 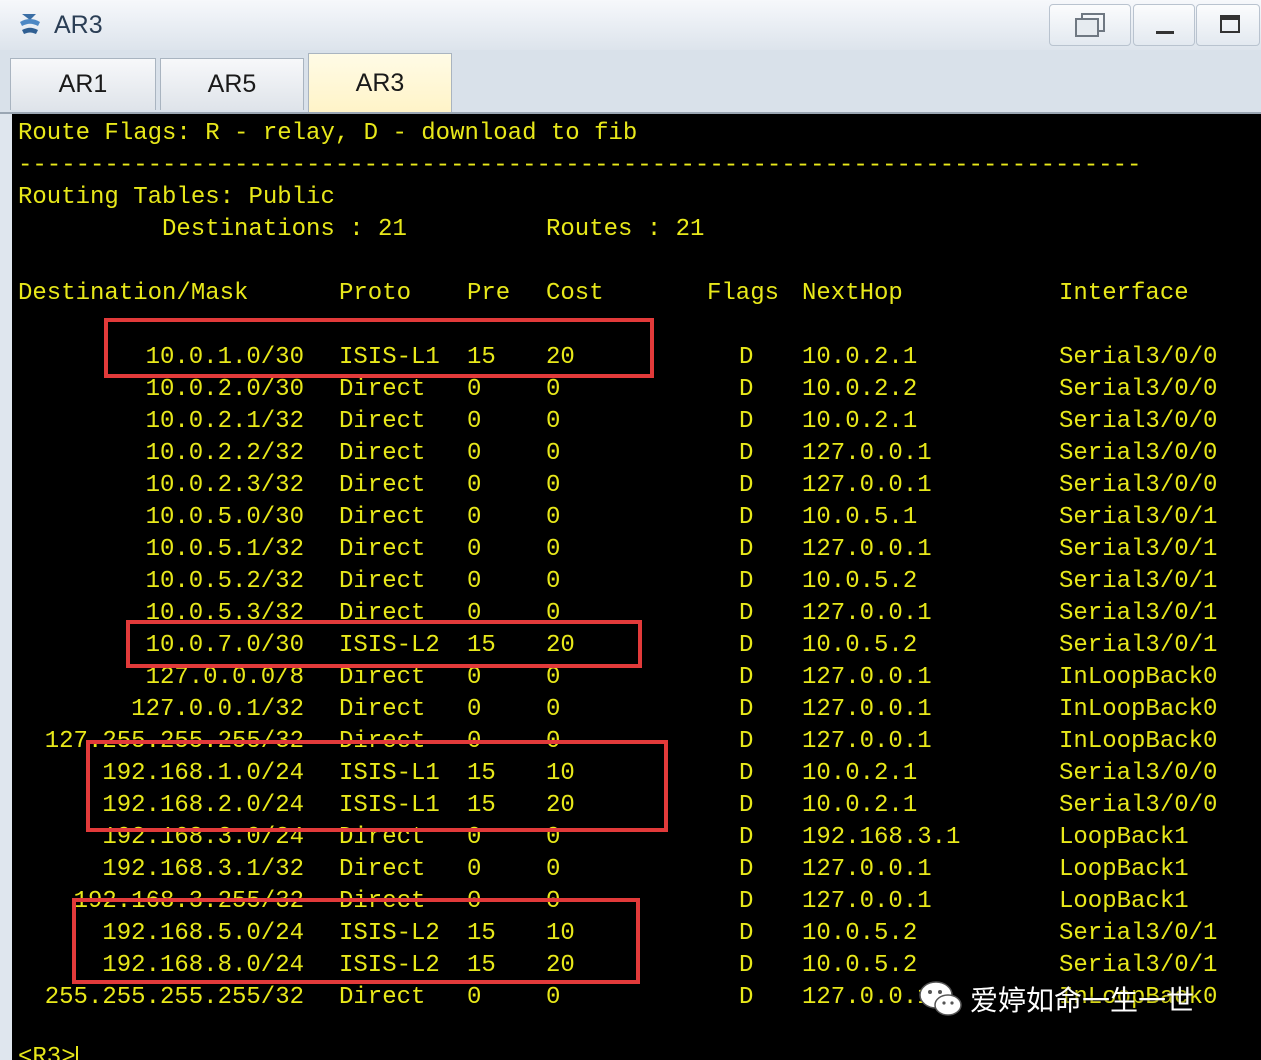 What do you see at coordinates (1056, 999) in the screenshot?
I see `wechat-watermark: 爱婷如命一生一世` at bounding box center [1056, 999].